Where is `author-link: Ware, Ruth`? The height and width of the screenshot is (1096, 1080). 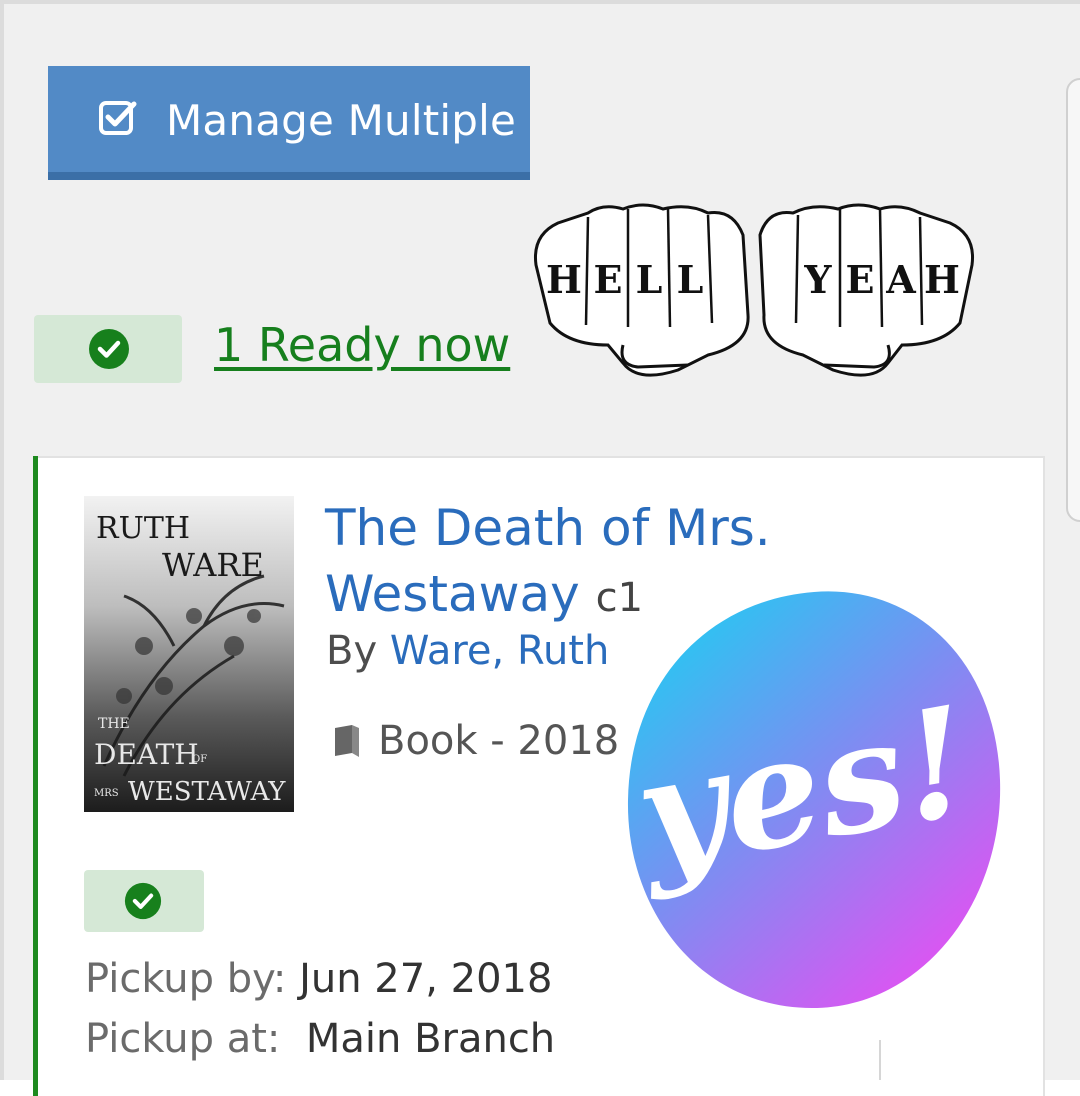
author-link: Ware, Ruth is located at coordinates (500, 651).